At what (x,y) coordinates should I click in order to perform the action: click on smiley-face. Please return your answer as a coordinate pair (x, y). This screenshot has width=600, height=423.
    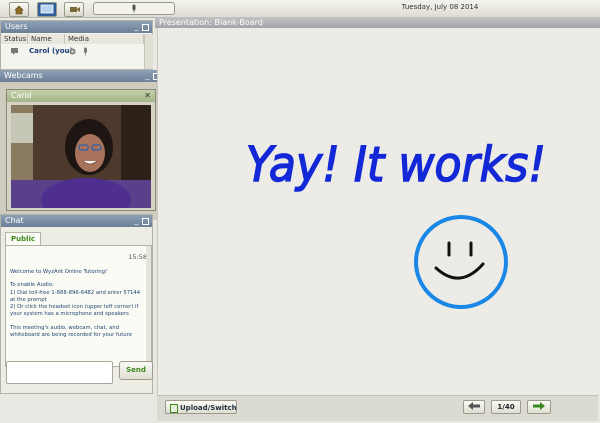
    Looking at the image, I should click on (461, 262).